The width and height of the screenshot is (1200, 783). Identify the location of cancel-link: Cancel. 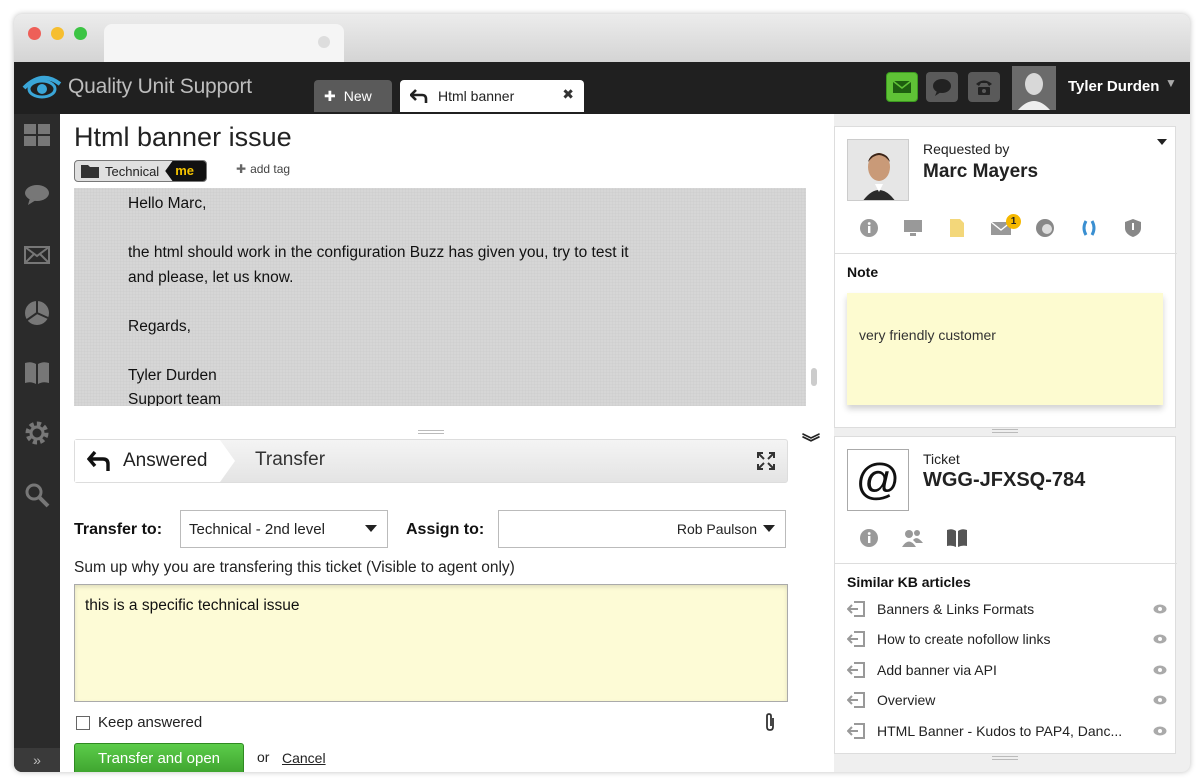
(304, 758).